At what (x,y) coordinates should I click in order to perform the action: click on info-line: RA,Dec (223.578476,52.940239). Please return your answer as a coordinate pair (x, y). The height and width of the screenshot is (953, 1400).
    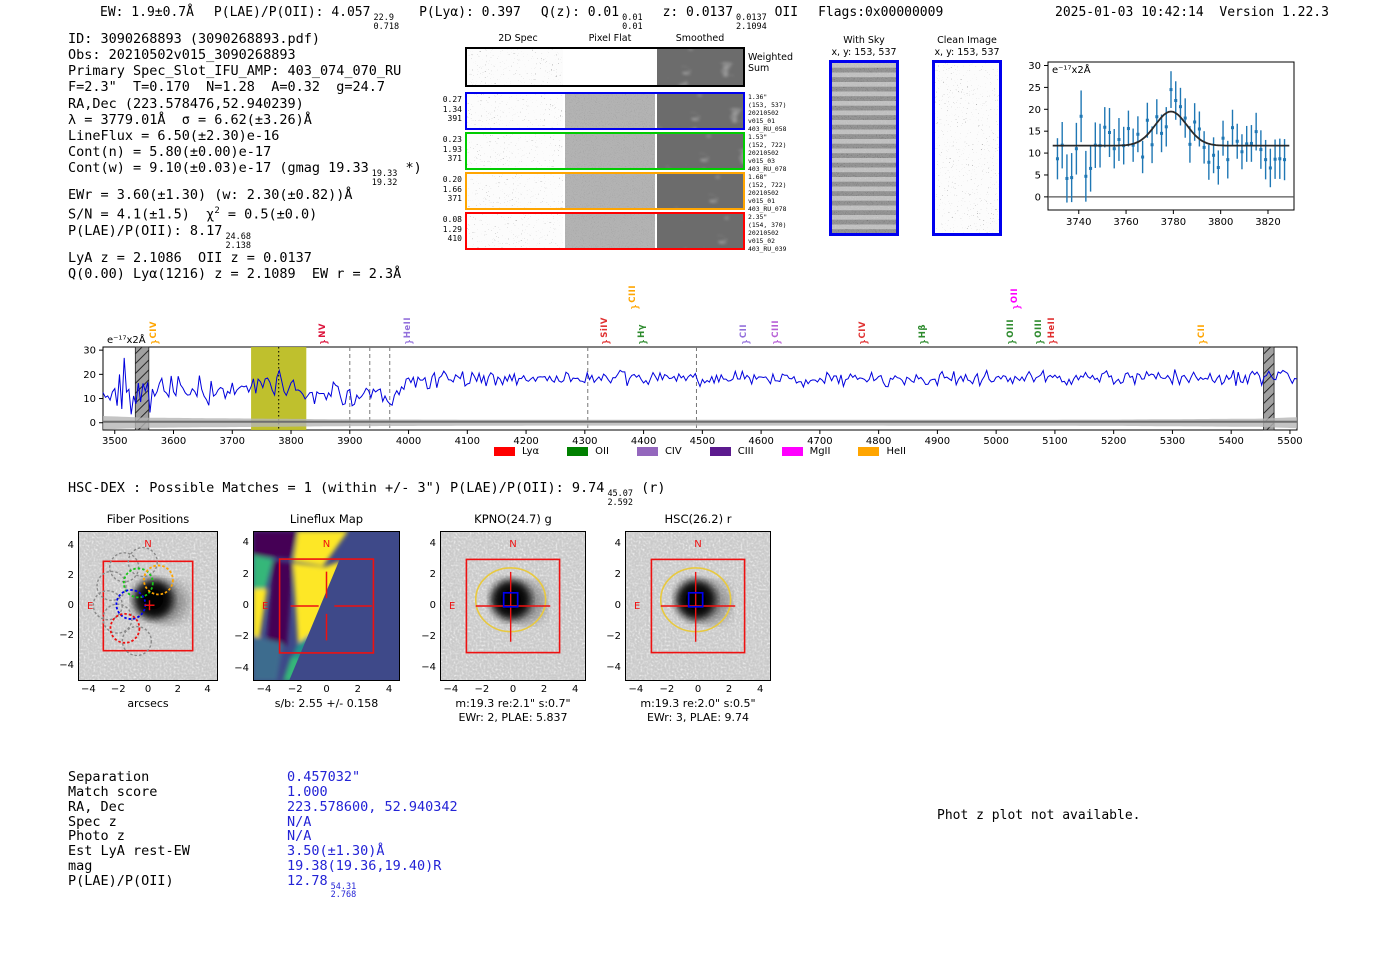
    Looking at the image, I should click on (245, 104).